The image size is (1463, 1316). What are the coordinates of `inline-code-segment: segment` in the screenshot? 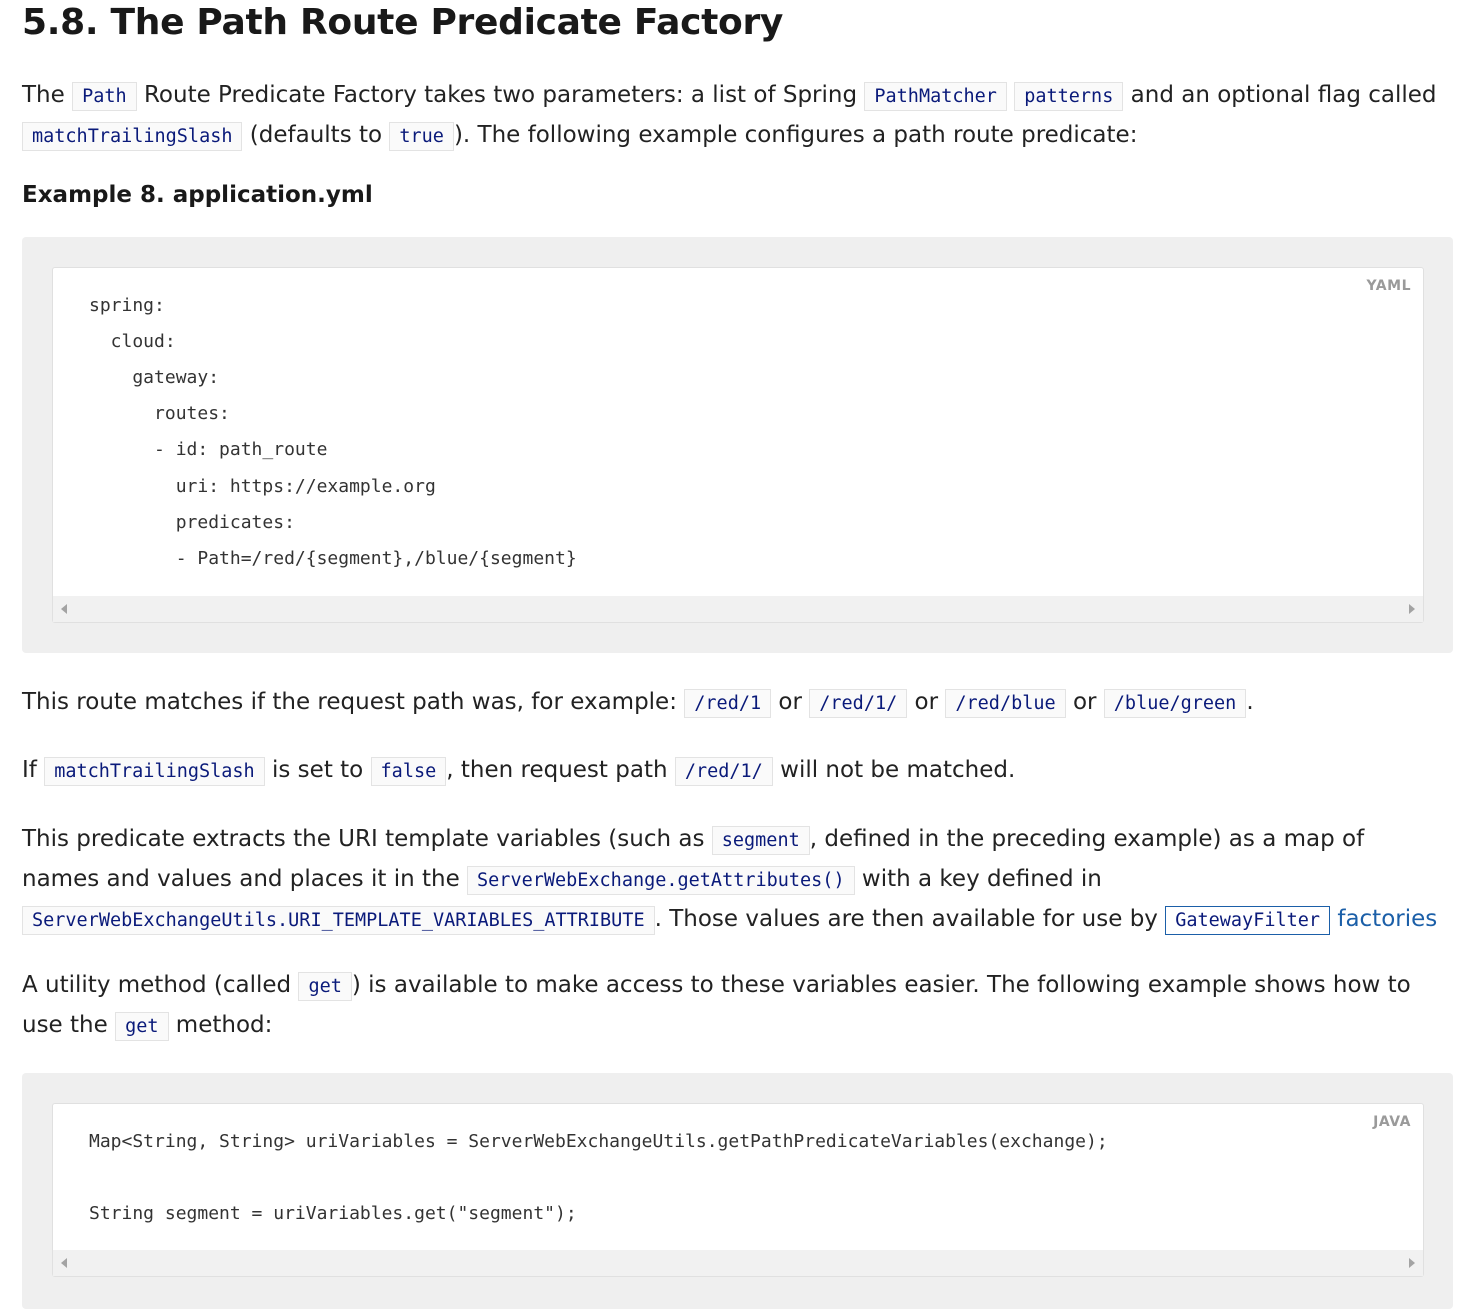 It's located at (760, 840).